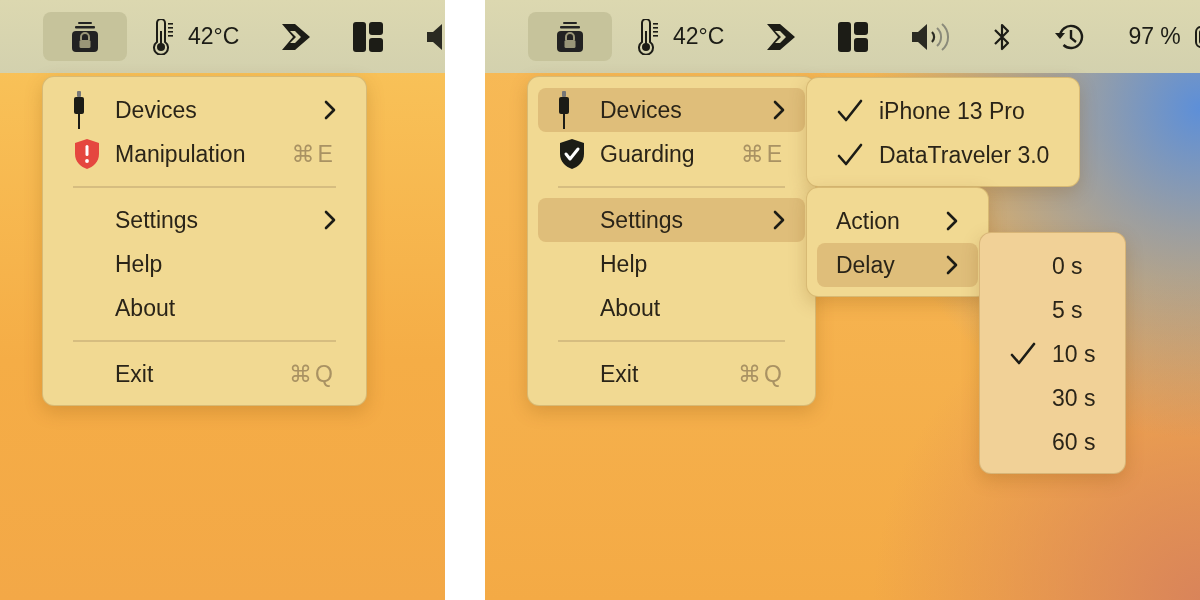  I want to click on menu-item: Manipulation ⌘E, so click(204, 154).